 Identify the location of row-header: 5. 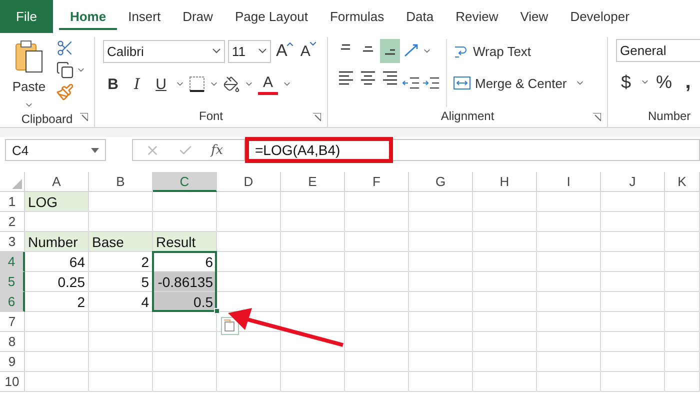
(12, 282).